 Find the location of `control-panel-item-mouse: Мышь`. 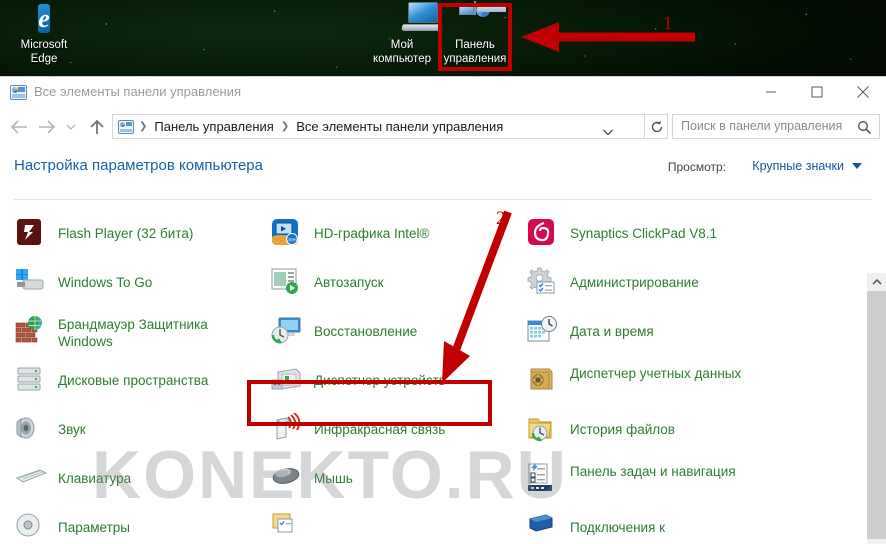

control-panel-item-mouse: Мышь is located at coordinates (384, 486).